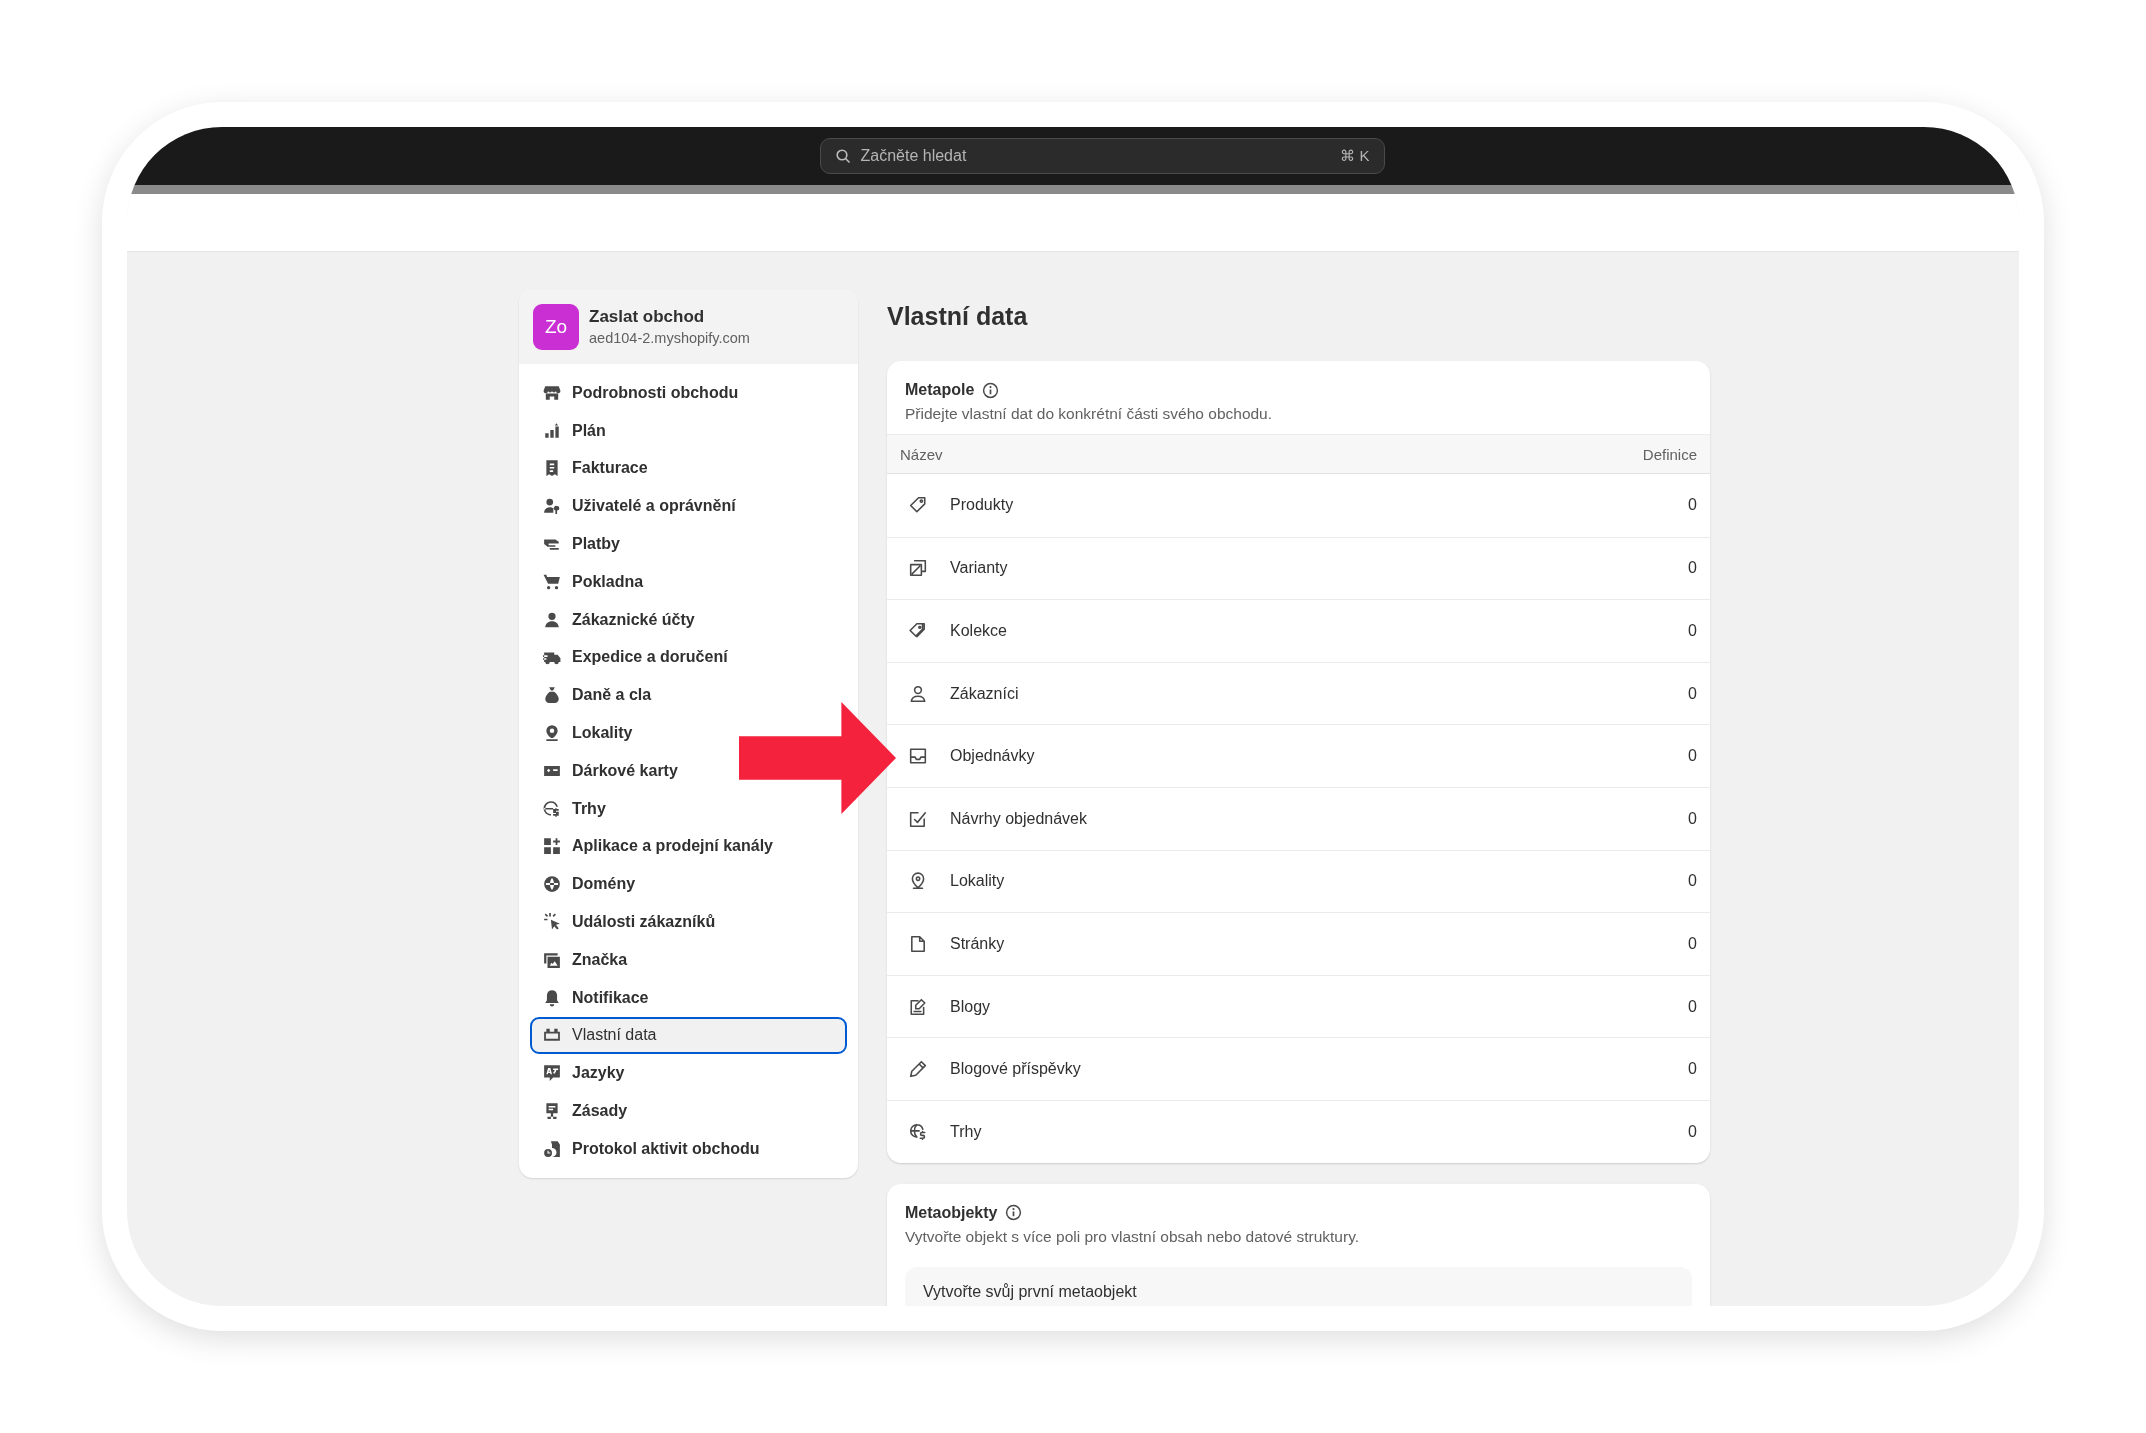  What do you see at coordinates (842, 156) in the screenshot?
I see `search-icon` at bounding box center [842, 156].